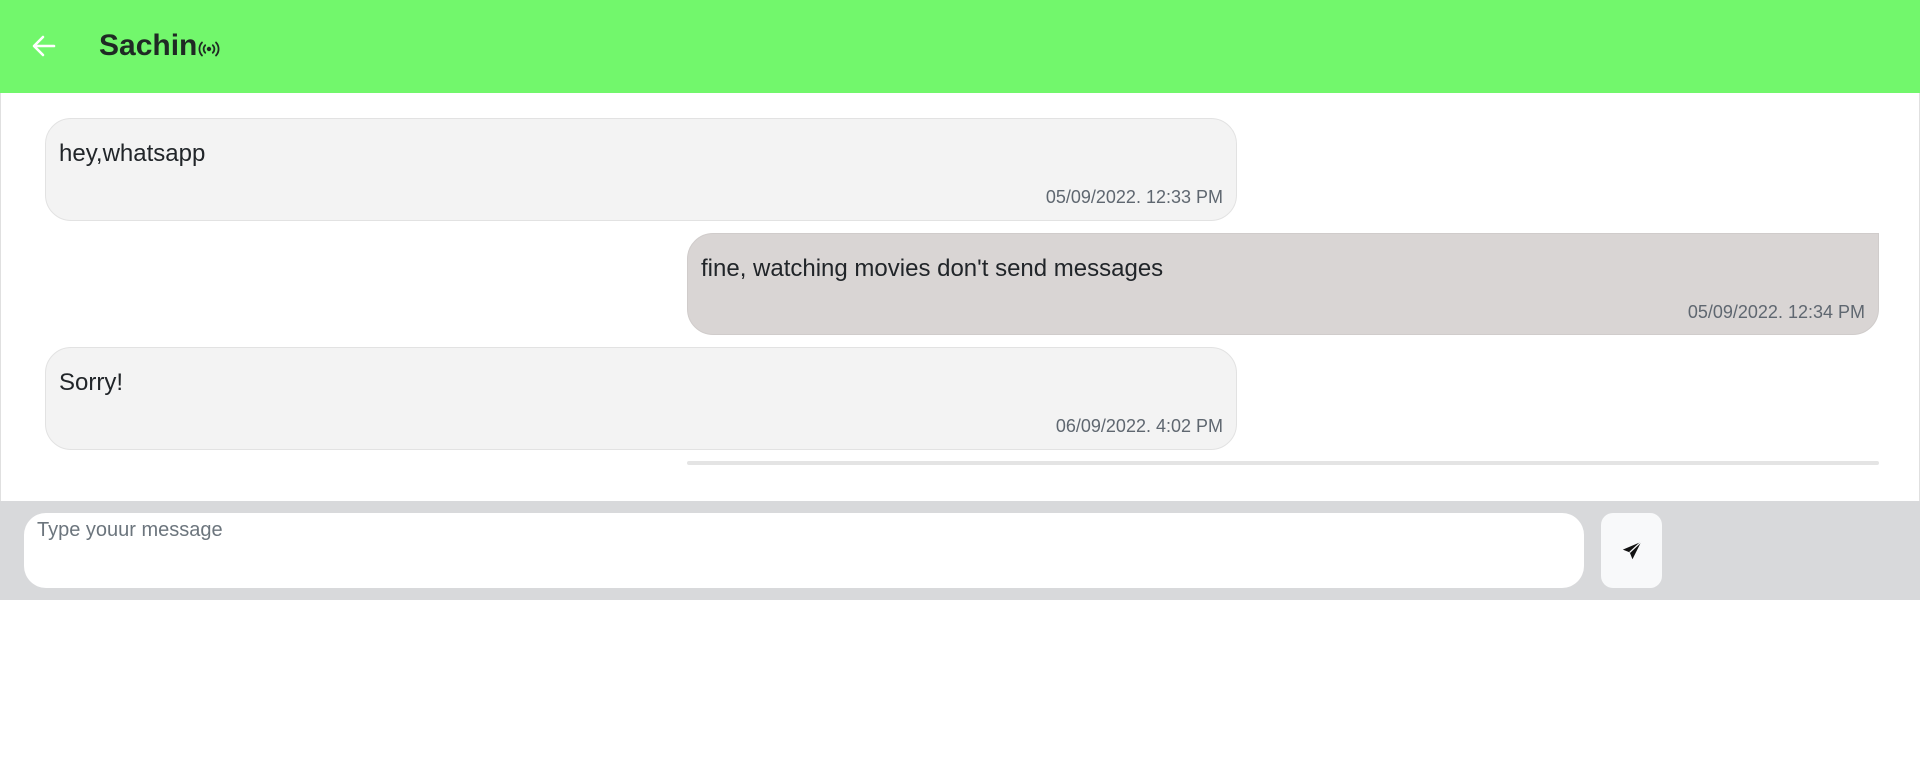  What do you see at coordinates (91, 382) in the screenshot?
I see `message-text: Sorry!` at bounding box center [91, 382].